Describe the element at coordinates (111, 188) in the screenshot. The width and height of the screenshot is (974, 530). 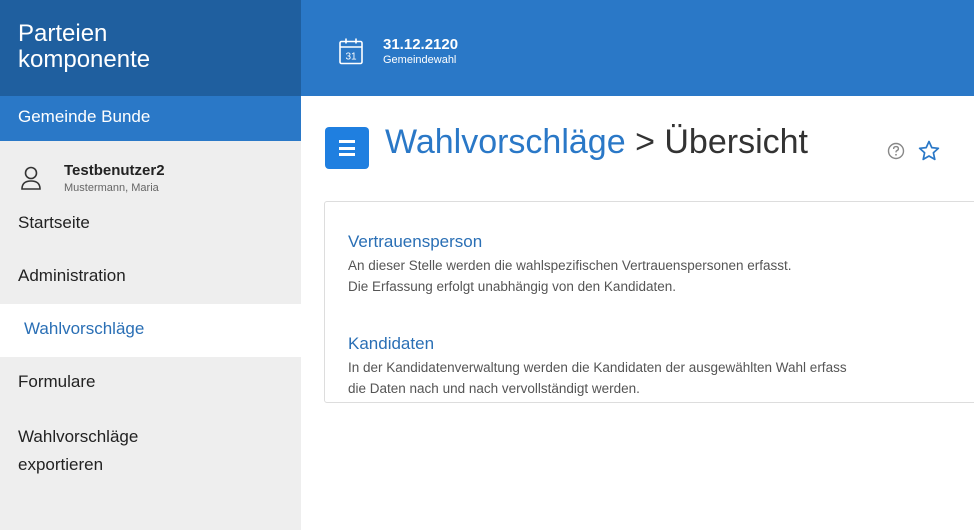
I see `user-full-name: Mustermann, Maria` at that location.